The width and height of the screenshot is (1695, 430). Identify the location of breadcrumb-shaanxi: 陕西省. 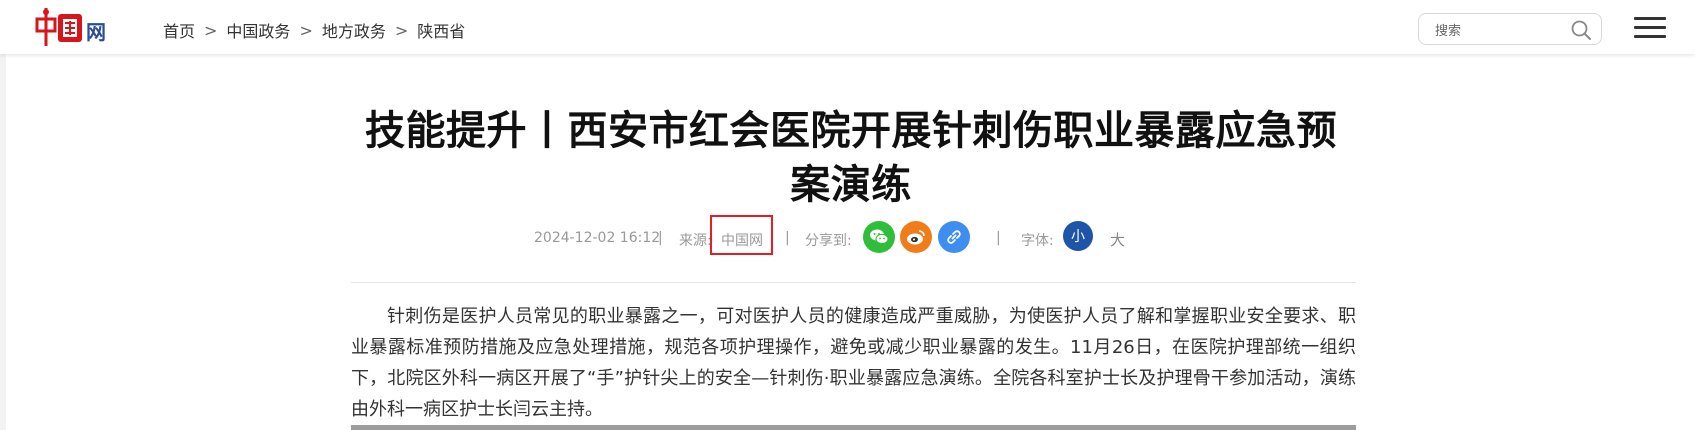
(441, 30).